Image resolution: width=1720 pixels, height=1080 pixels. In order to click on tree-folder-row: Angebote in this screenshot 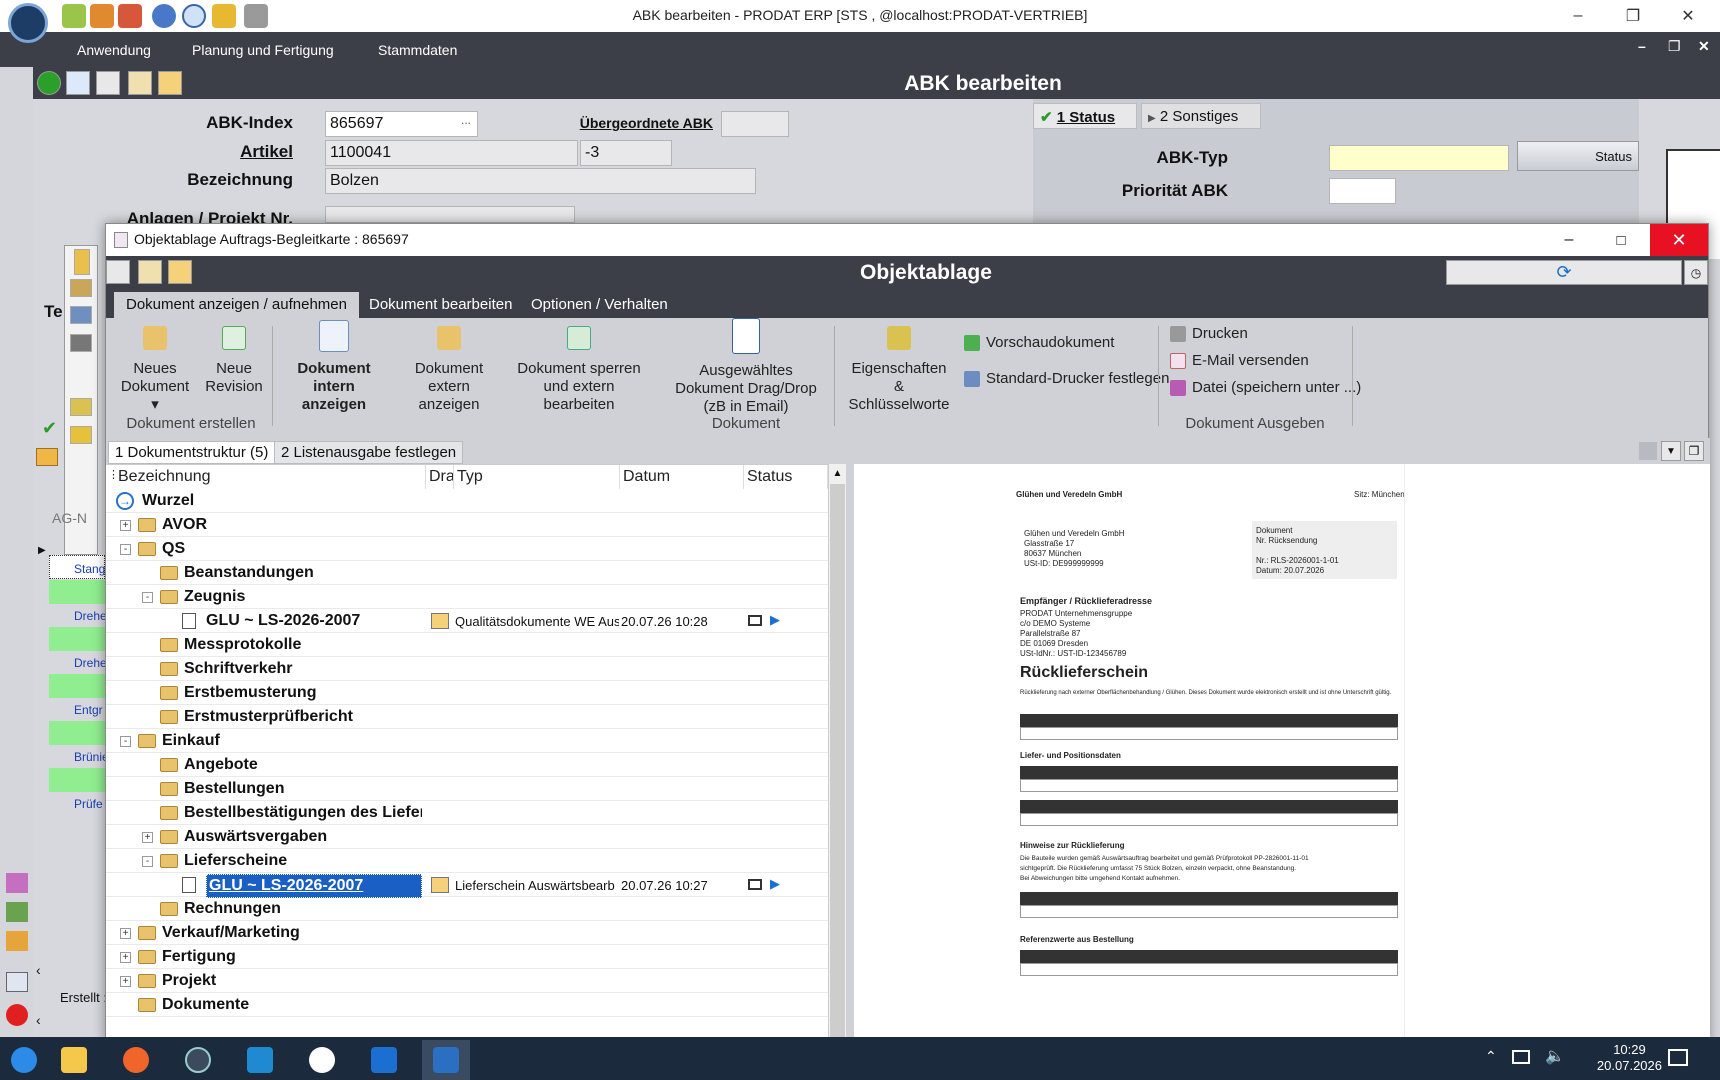, I will do `click(467, 765)`.